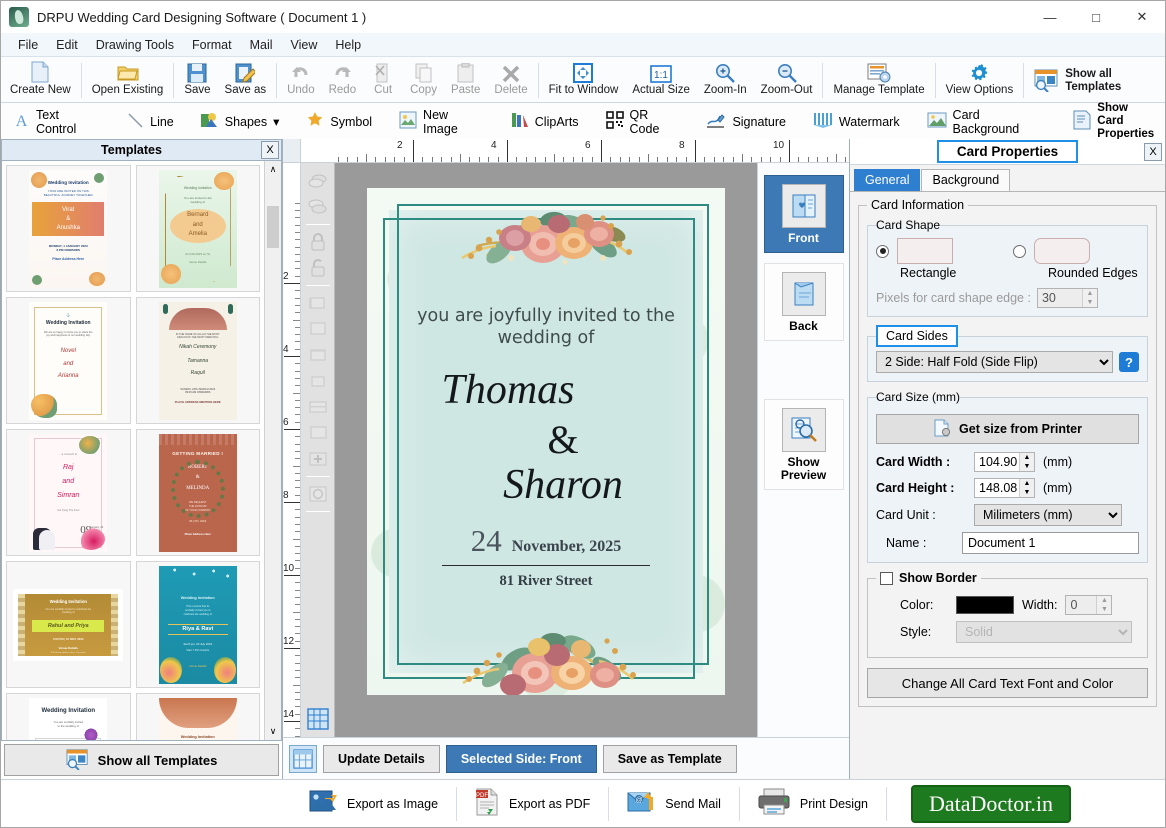 Image resolution: width=1166 pixels, height=828 pixels. I want to click on print-design-button: Print Design, so click(813, 804).